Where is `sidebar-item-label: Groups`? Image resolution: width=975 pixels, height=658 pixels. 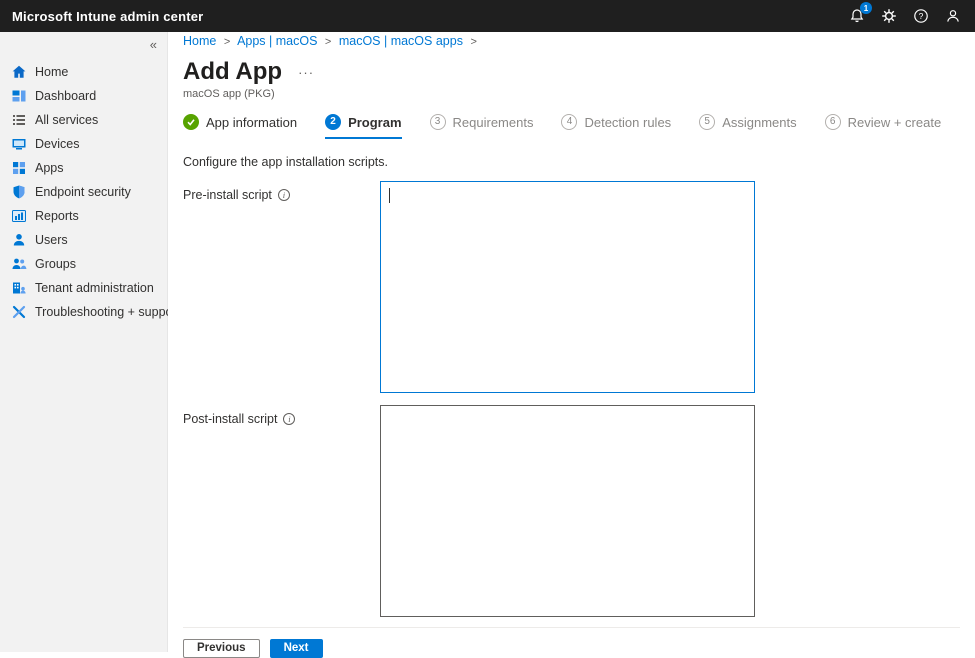 sidebar-item-label: Groups is located at coordinates (55, 264).